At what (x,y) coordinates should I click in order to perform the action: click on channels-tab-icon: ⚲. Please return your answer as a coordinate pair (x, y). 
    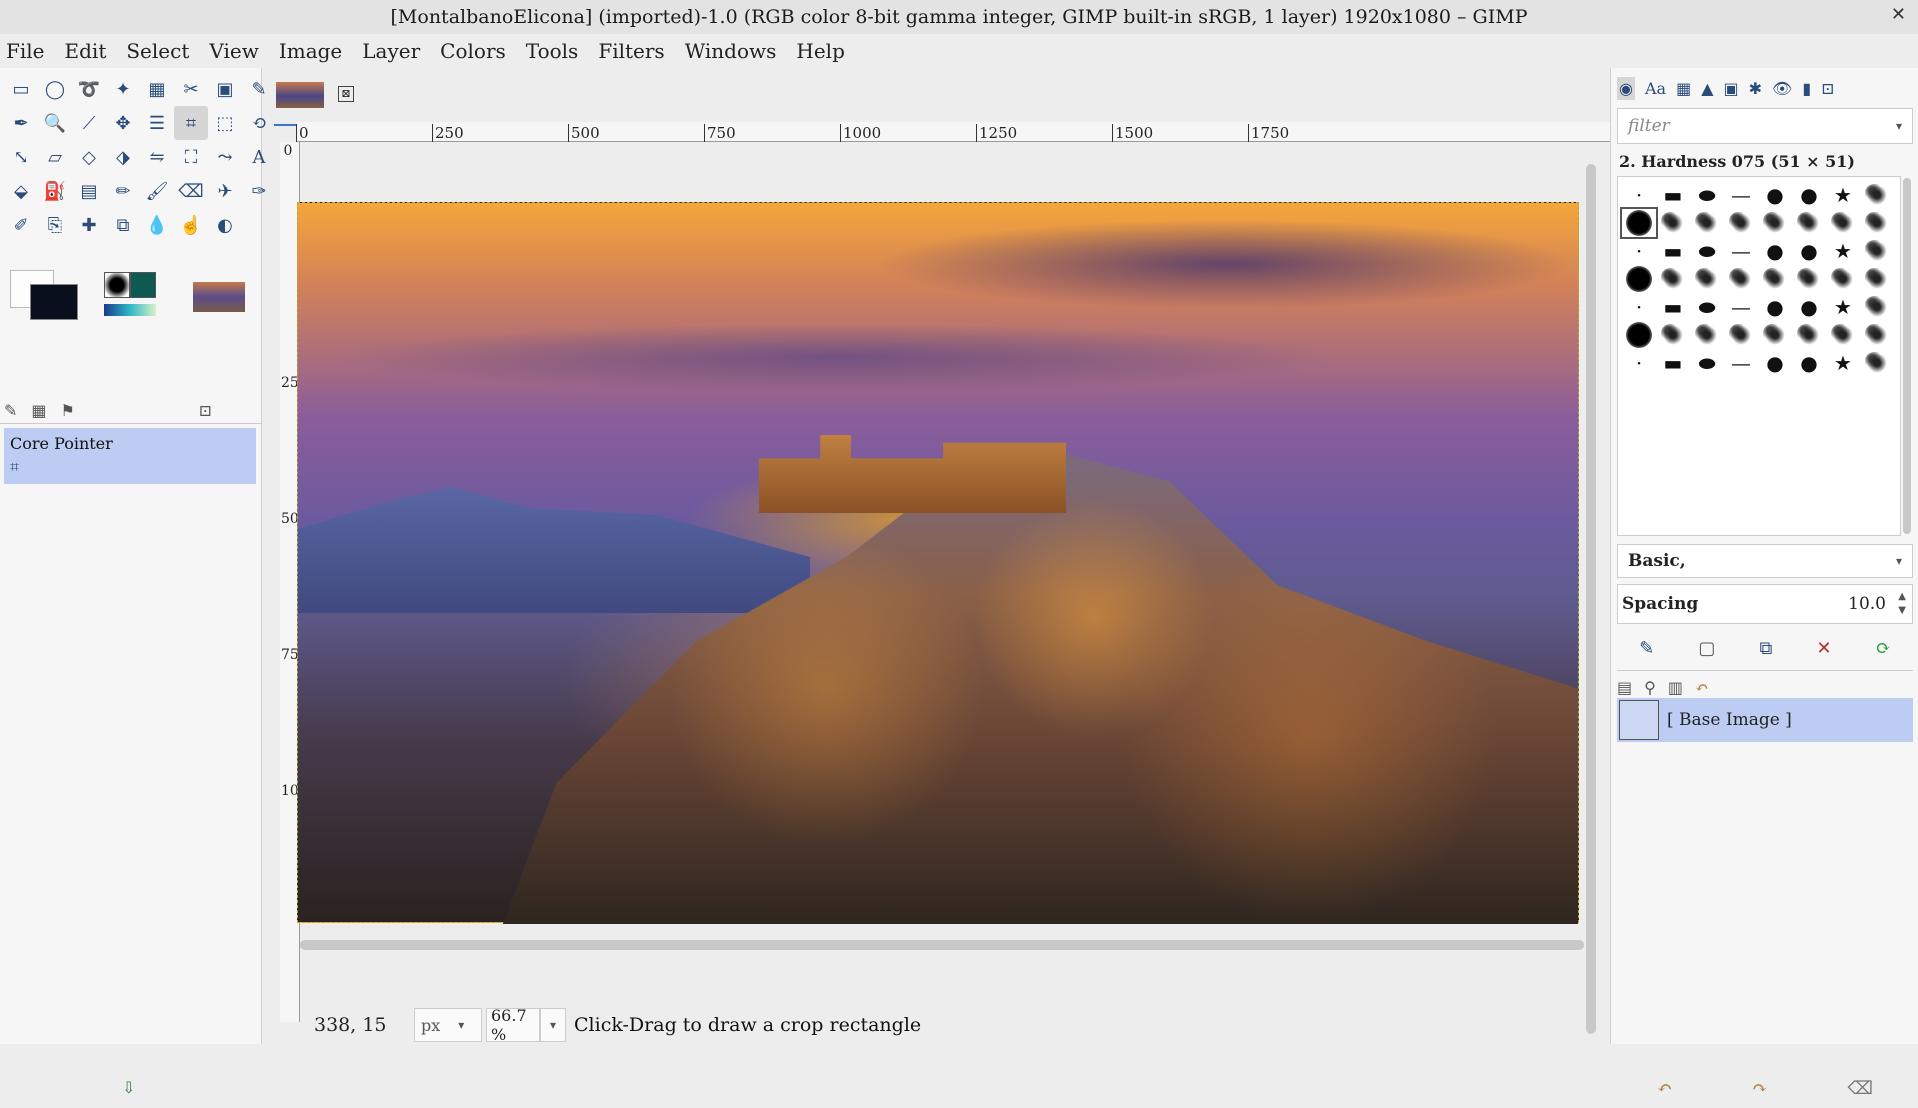
    Looking at the image, I should click on (1650, 687).